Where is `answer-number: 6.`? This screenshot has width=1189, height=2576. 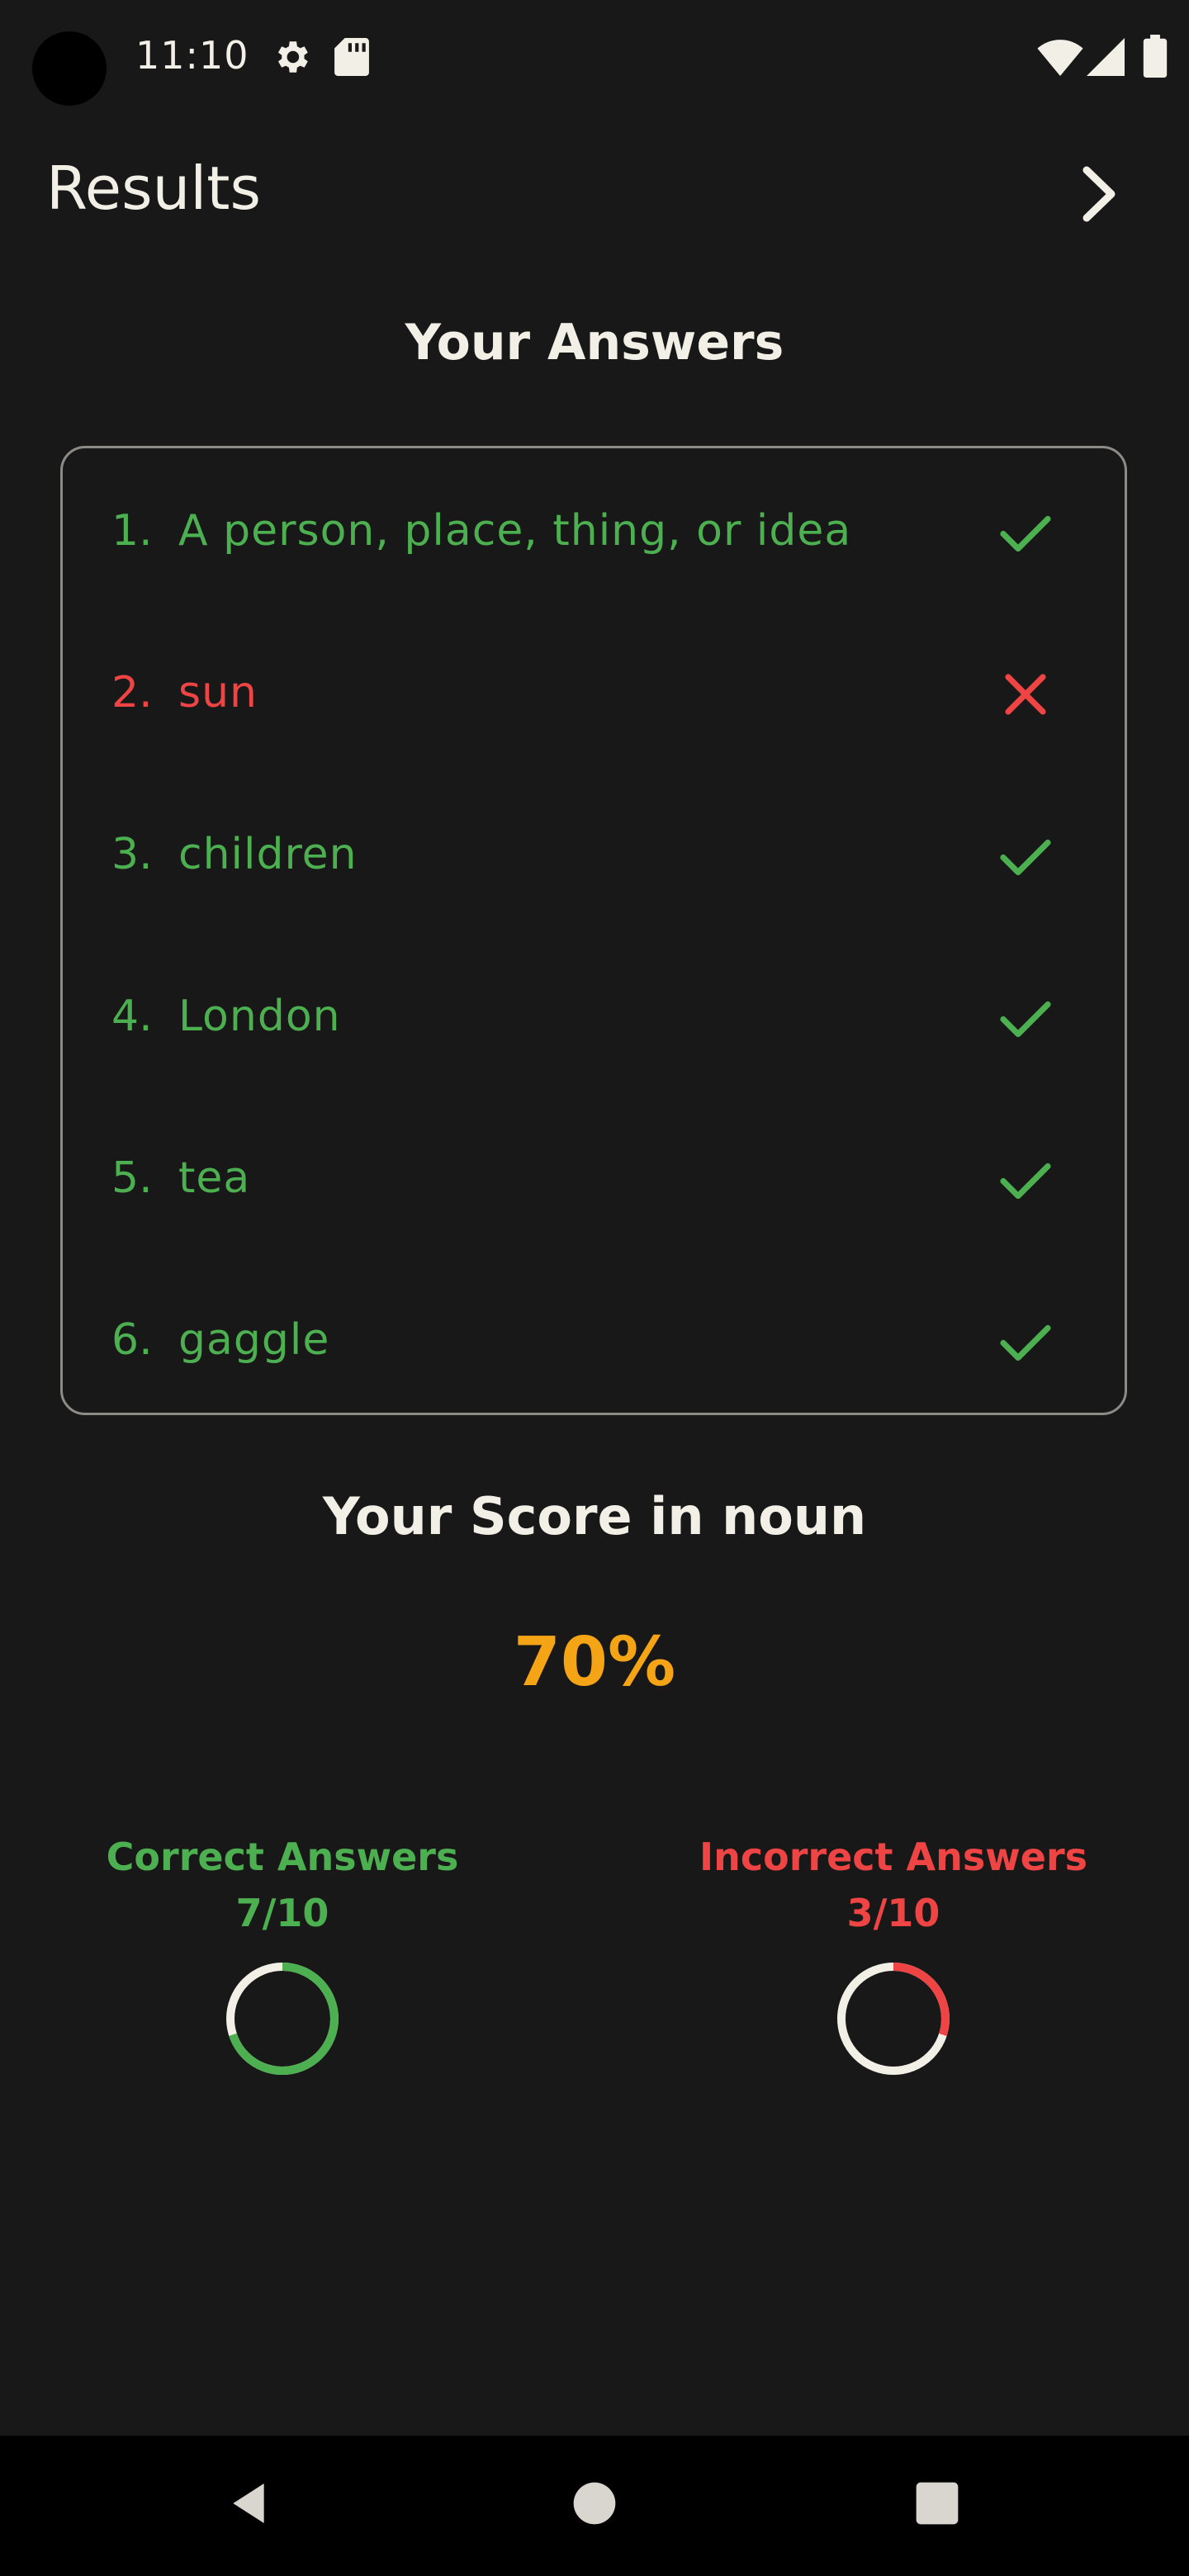 answer-number: 6. is located at coordinates (132, 1340).